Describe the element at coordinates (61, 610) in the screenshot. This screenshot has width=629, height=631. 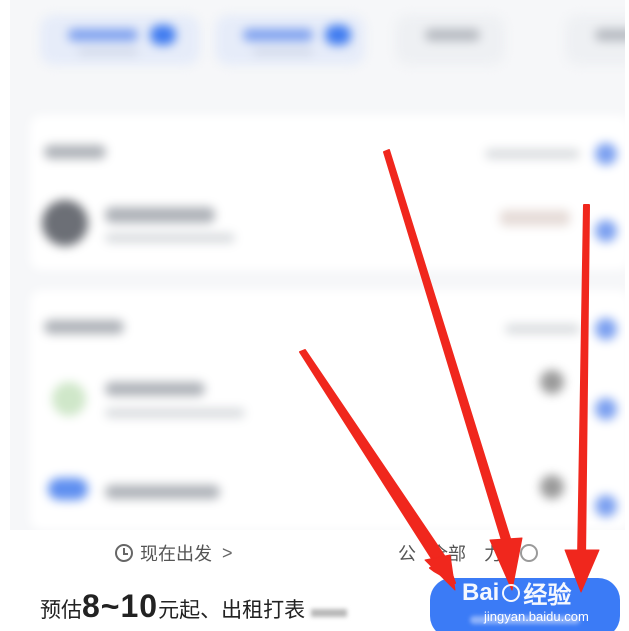
I see `estimate-prefix: 预估` at that location.